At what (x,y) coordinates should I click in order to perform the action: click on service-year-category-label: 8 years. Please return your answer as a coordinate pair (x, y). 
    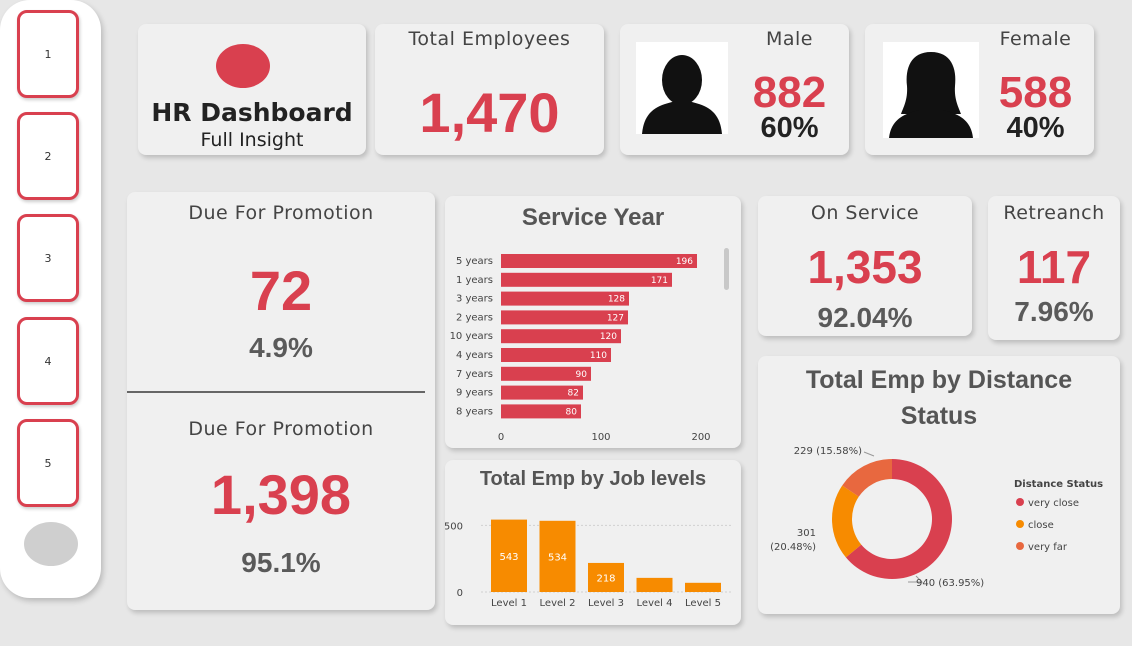
    Looking at the image, I should click on (474, 411).